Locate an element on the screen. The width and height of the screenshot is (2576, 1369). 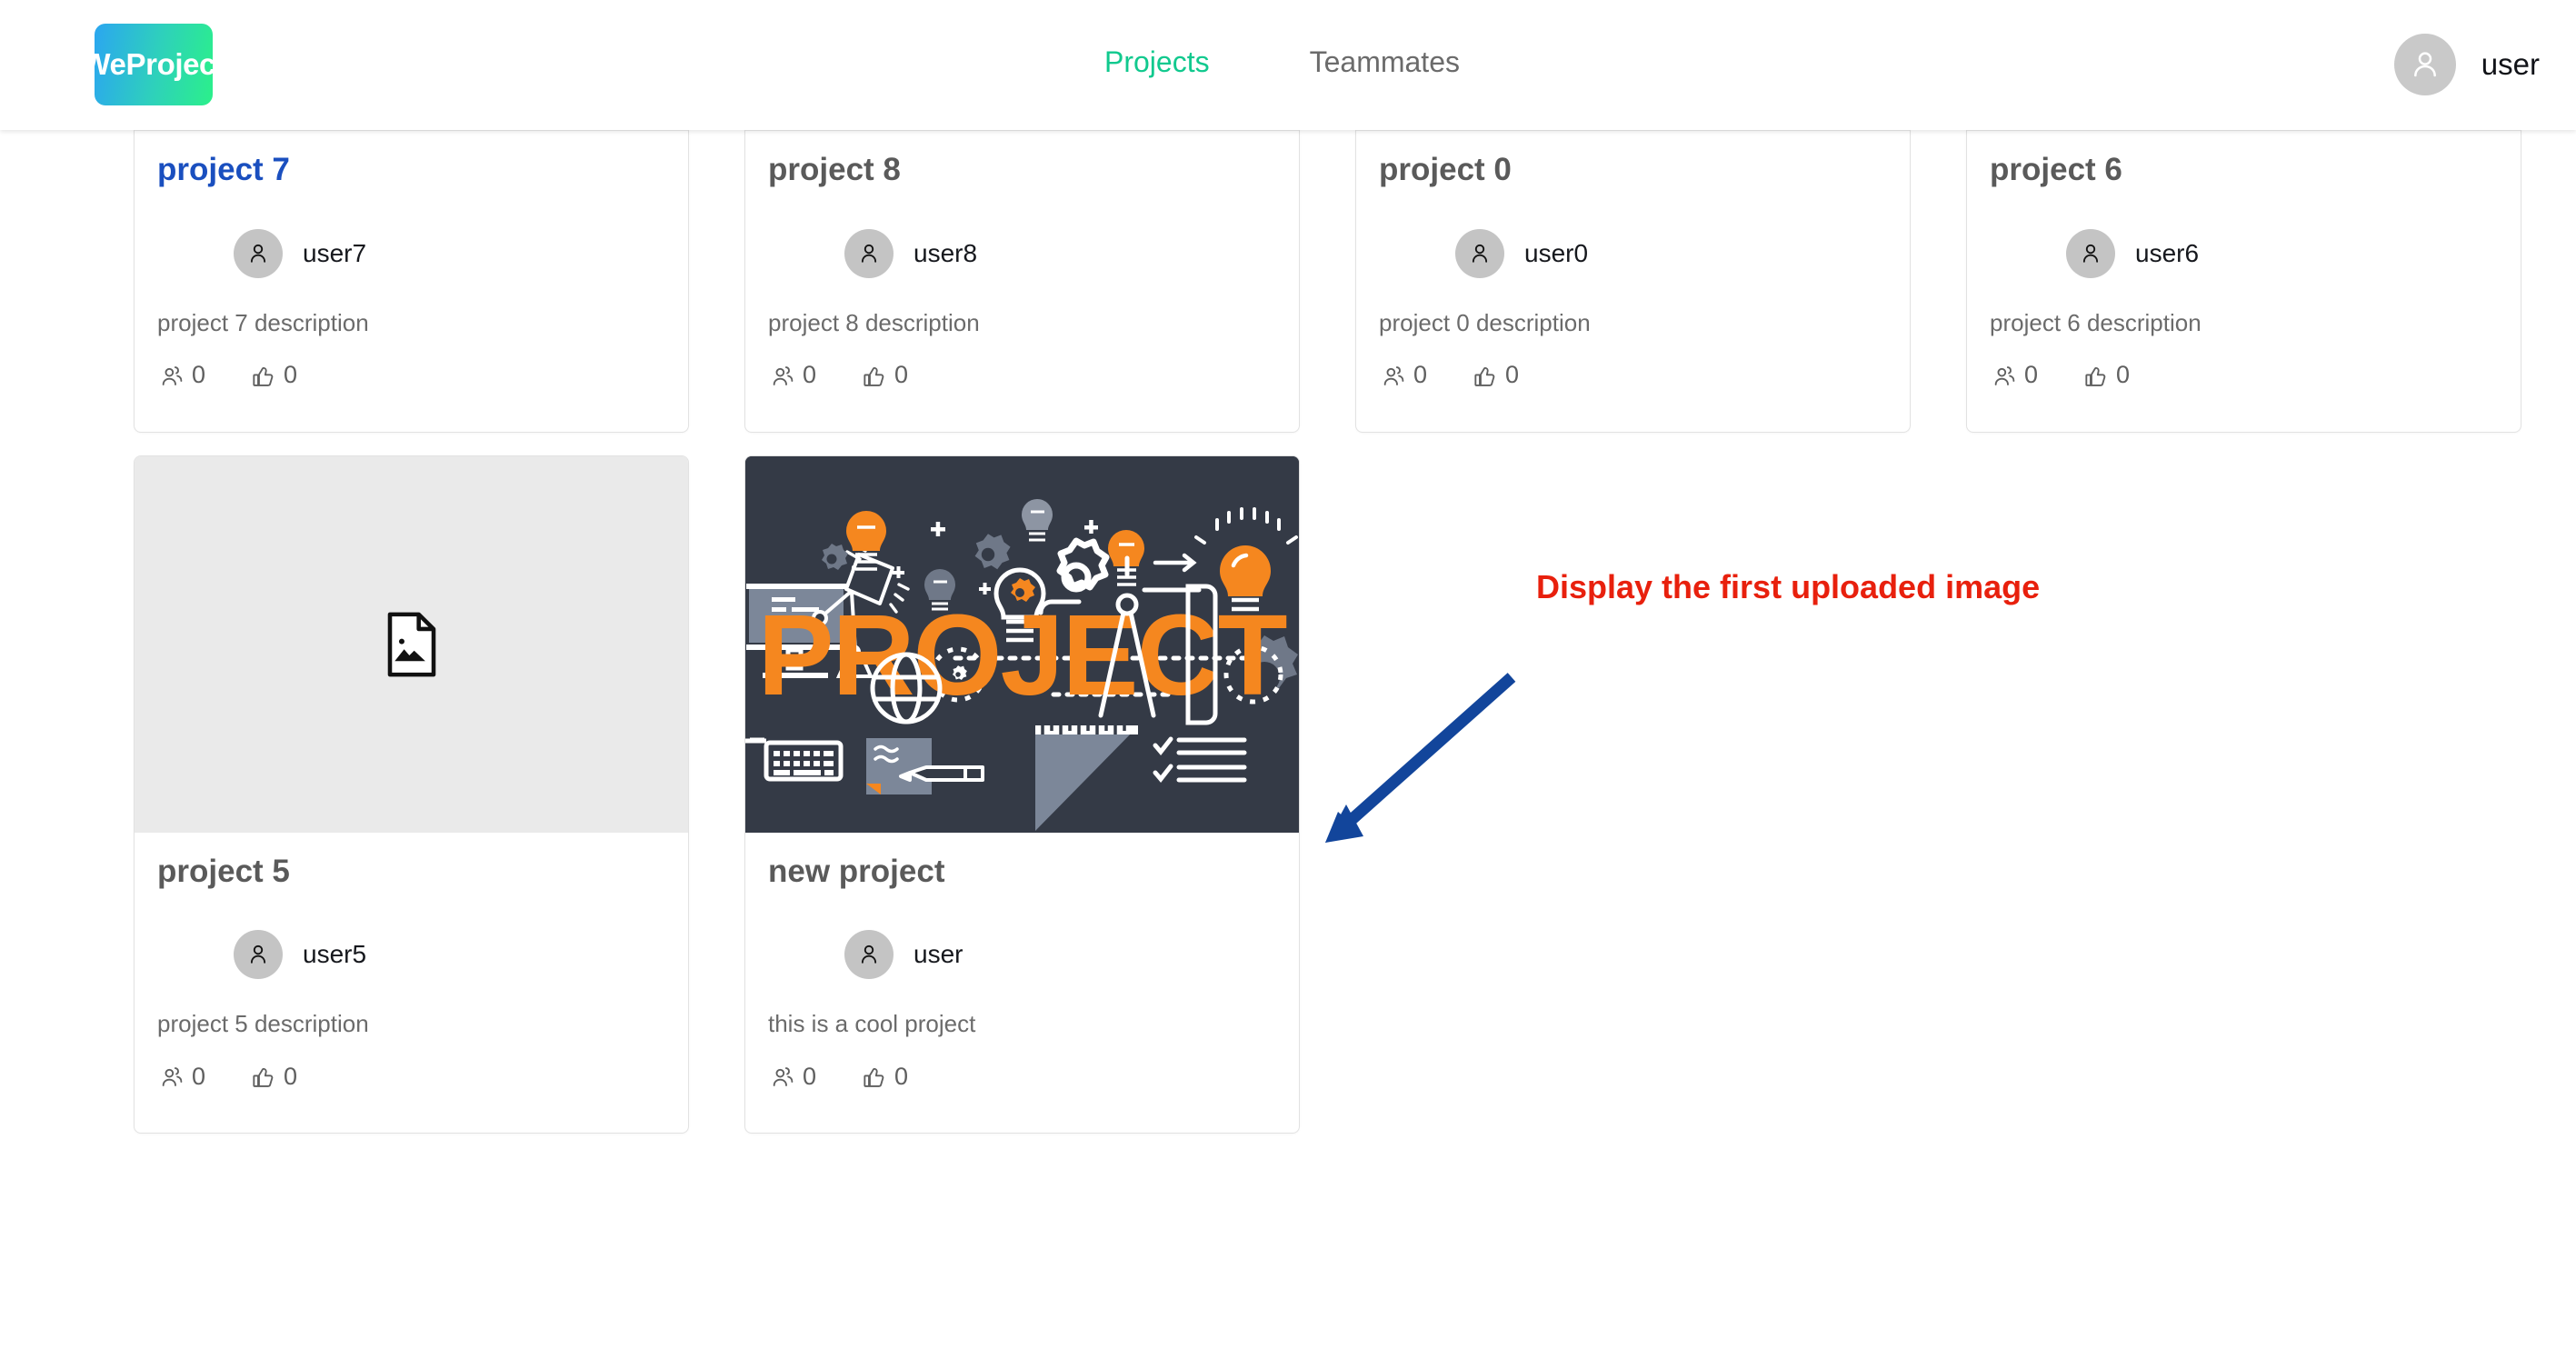
project-title: new project is located at coordinates (1022, 872).